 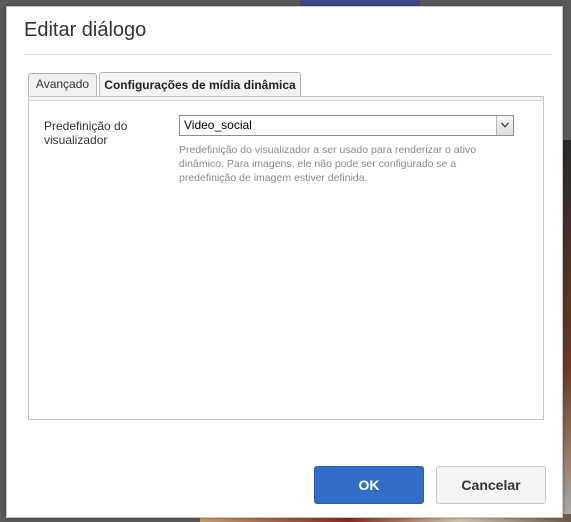 I want to click on tab-dynamic-media-settings: Configurações de mídia dinâmica, so click(x=200, y=84).